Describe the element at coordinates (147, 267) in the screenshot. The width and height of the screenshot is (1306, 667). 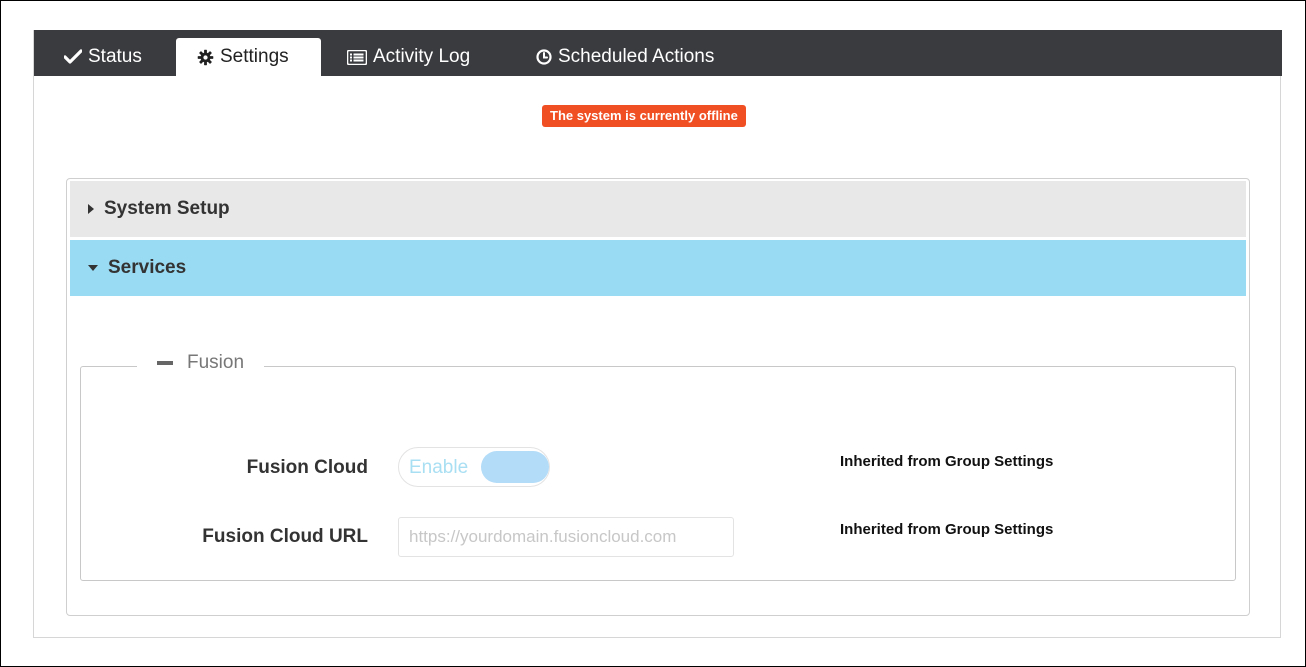
I see `accordion-label: Services` at that location.